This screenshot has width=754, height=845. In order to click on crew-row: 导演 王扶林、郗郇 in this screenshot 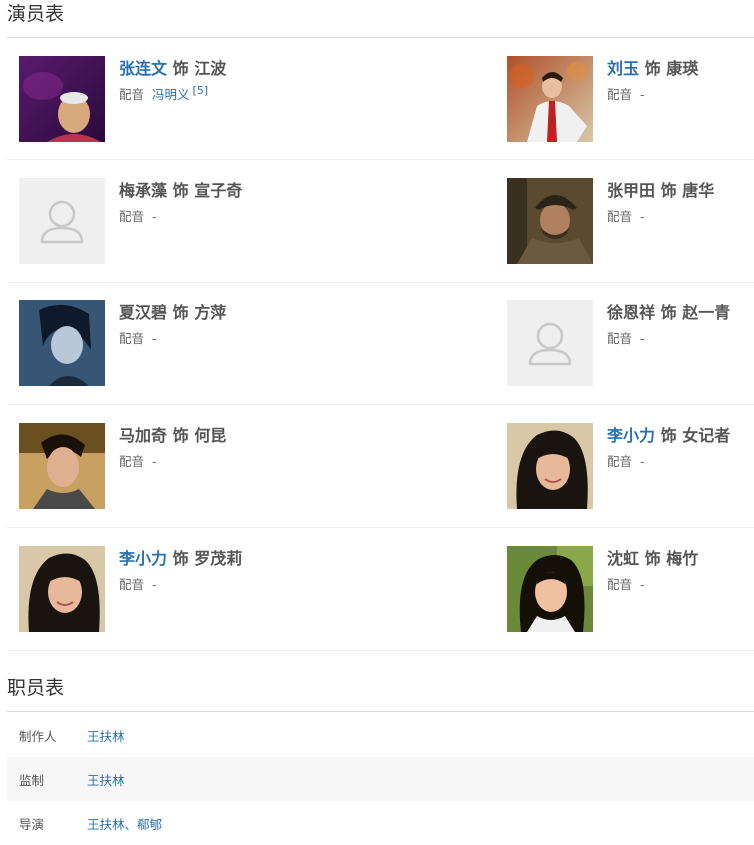, I will do `click(380, 823)`.